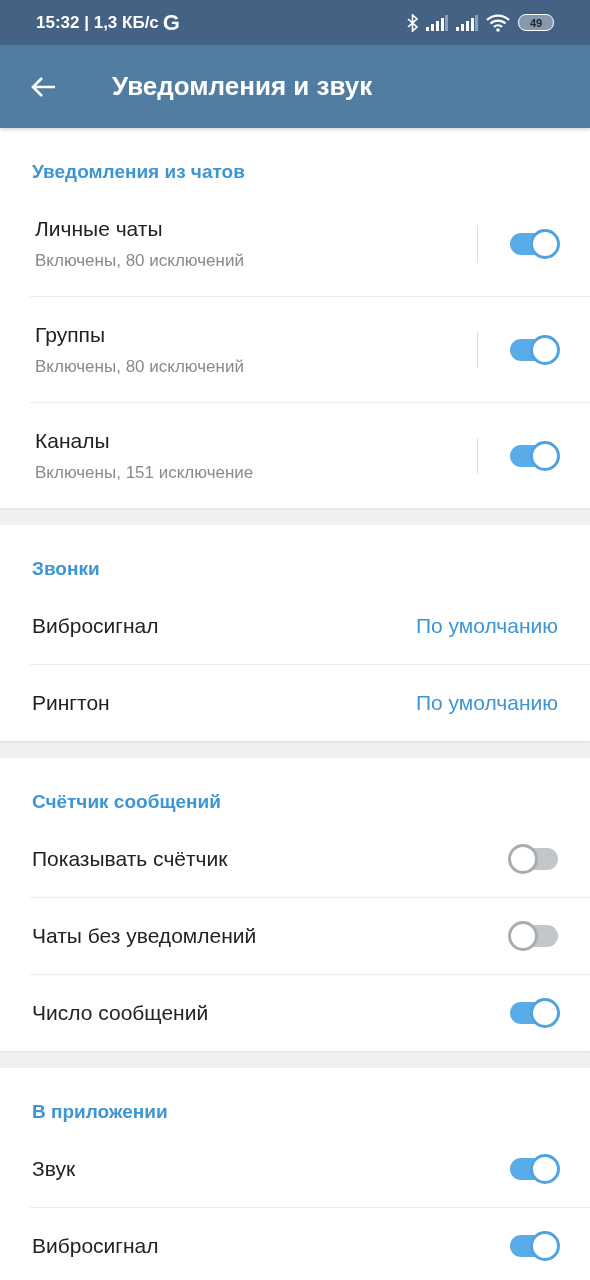 Image resolution: width=590 pixels, height=1280 pixels. Describe the element at coordinates (498, 22) in the screenshot. I see `wifi-icon` at that location.